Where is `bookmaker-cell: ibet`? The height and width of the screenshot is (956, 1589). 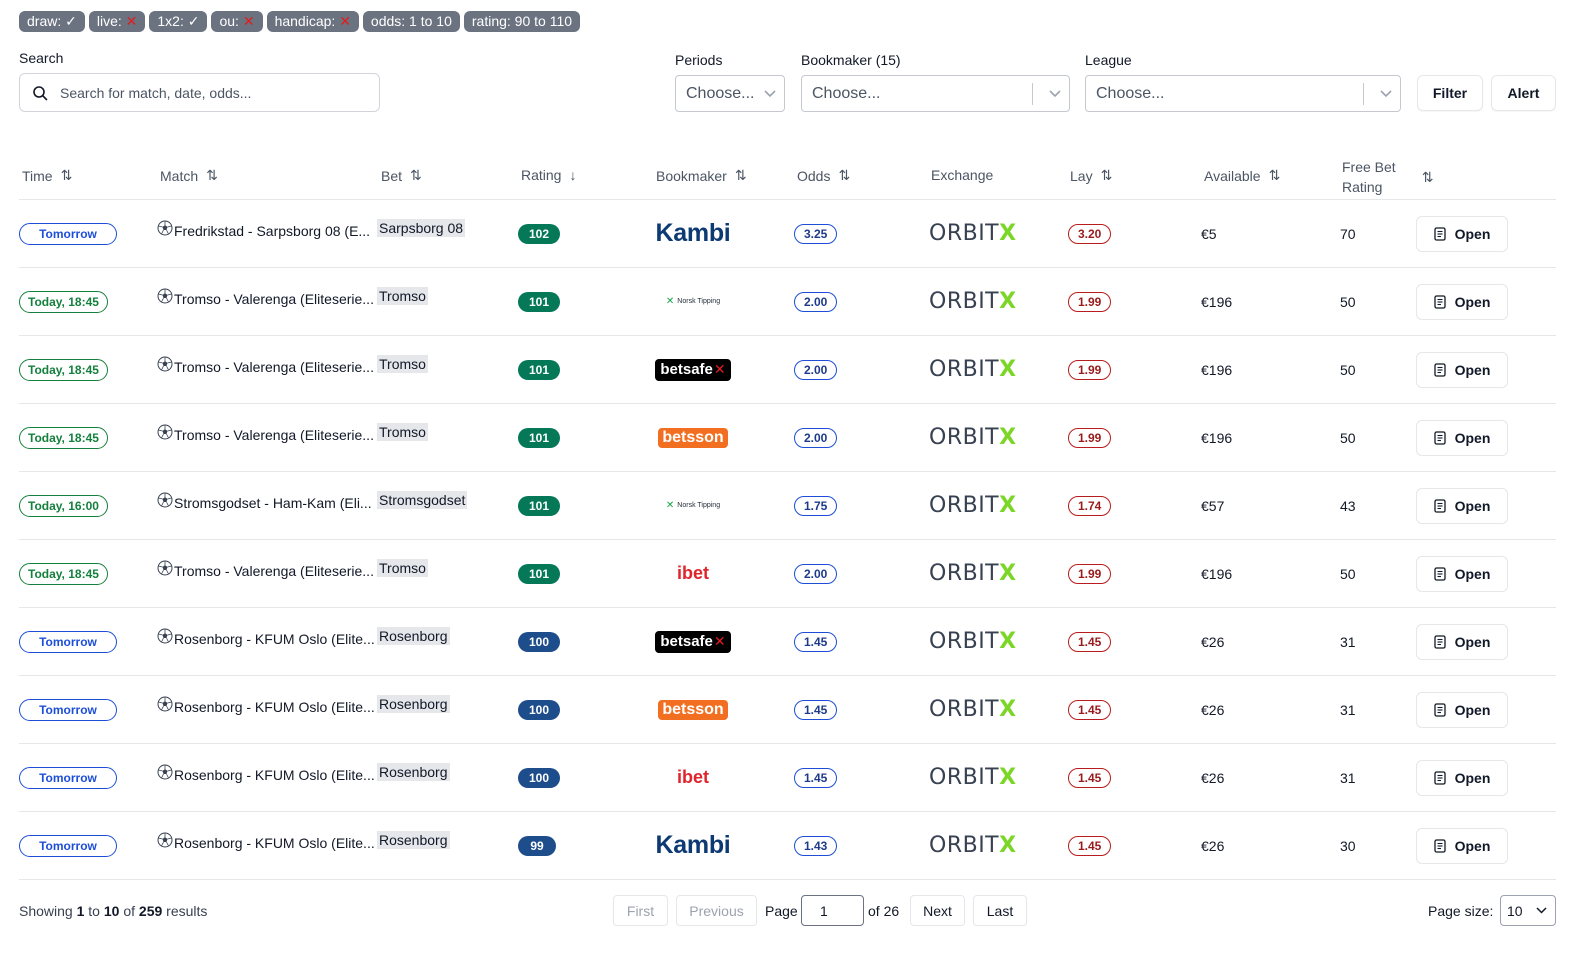 bookmaker-cell: ibet is located at coordinates (693, 777).